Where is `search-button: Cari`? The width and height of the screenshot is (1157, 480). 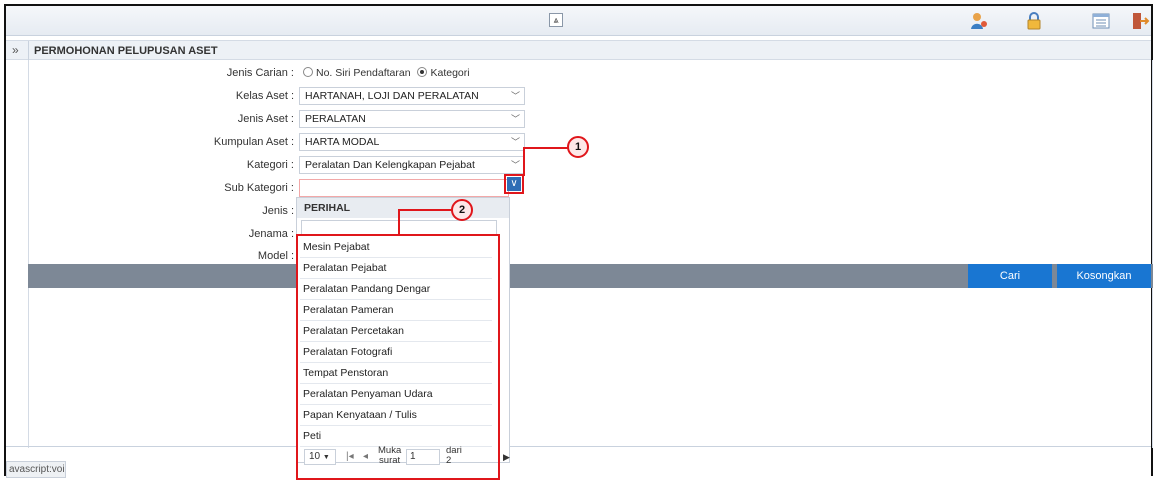
search-button: Cari is located at coordinates (1010, 276).